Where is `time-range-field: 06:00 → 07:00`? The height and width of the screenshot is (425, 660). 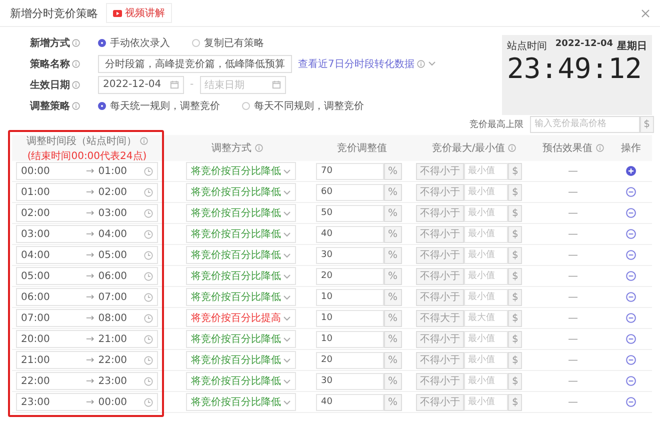
time-range-field: 06:00 → 07:00 is located at coordinates (87, 297).